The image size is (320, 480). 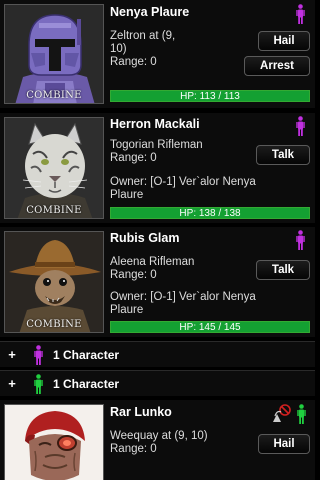 I want to click on togorian-portrait-image, so click(x=54, y=168).